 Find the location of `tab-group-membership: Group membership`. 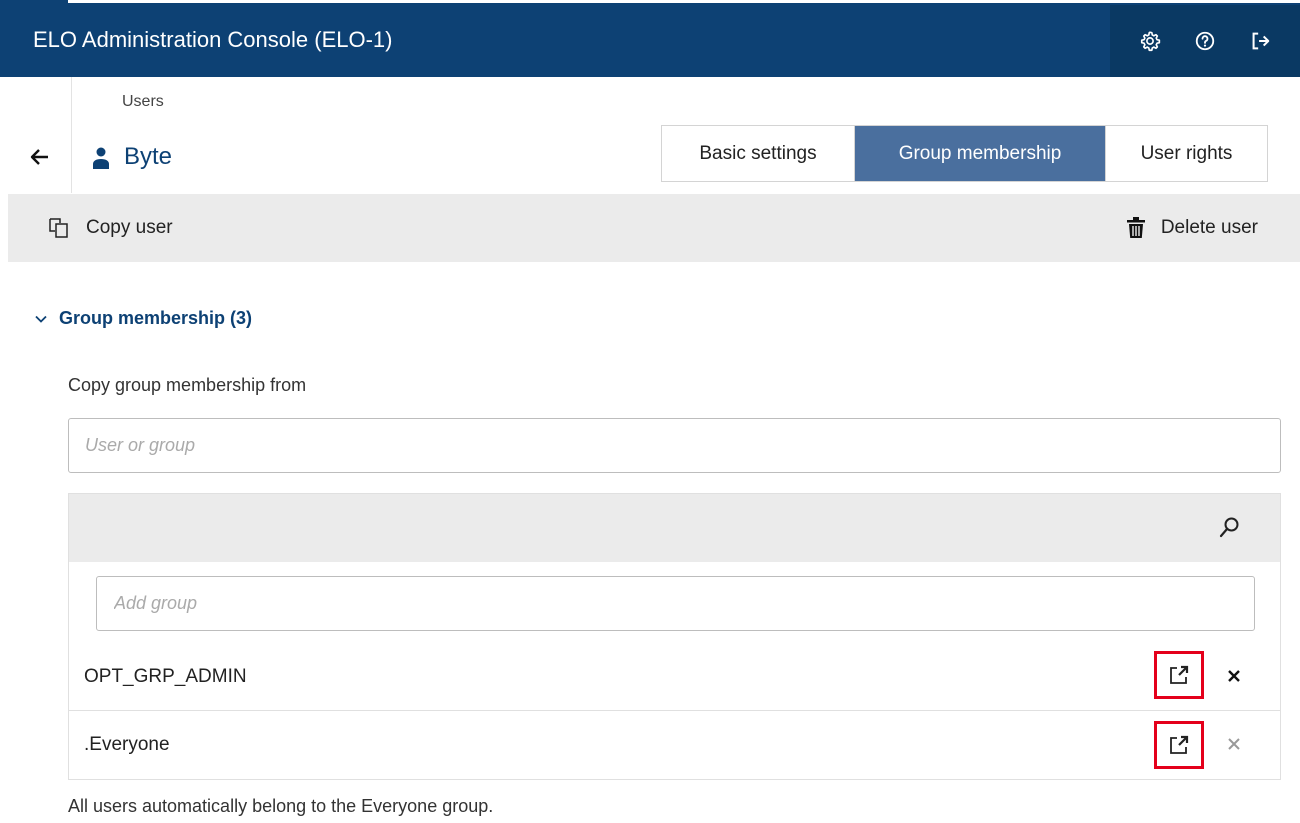

tab-group-membership: Group membership is located at coordinates (980, 153).